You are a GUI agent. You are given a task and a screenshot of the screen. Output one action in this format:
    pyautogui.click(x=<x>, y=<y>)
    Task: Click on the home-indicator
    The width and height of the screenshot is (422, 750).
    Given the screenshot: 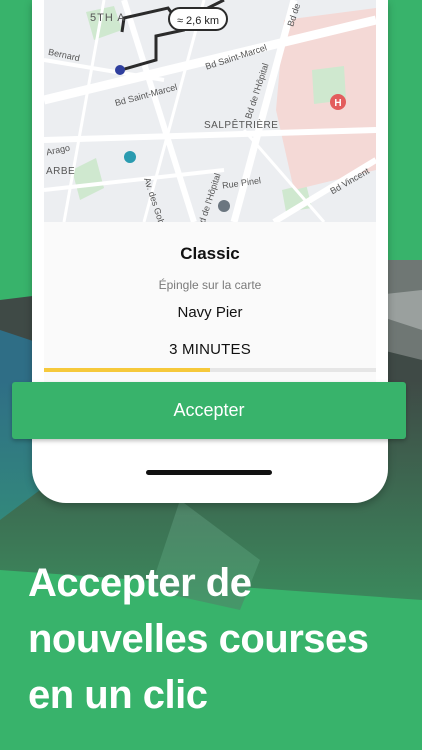 What is the action you would take?
    pyautogui.click(x=209, y=472)
    